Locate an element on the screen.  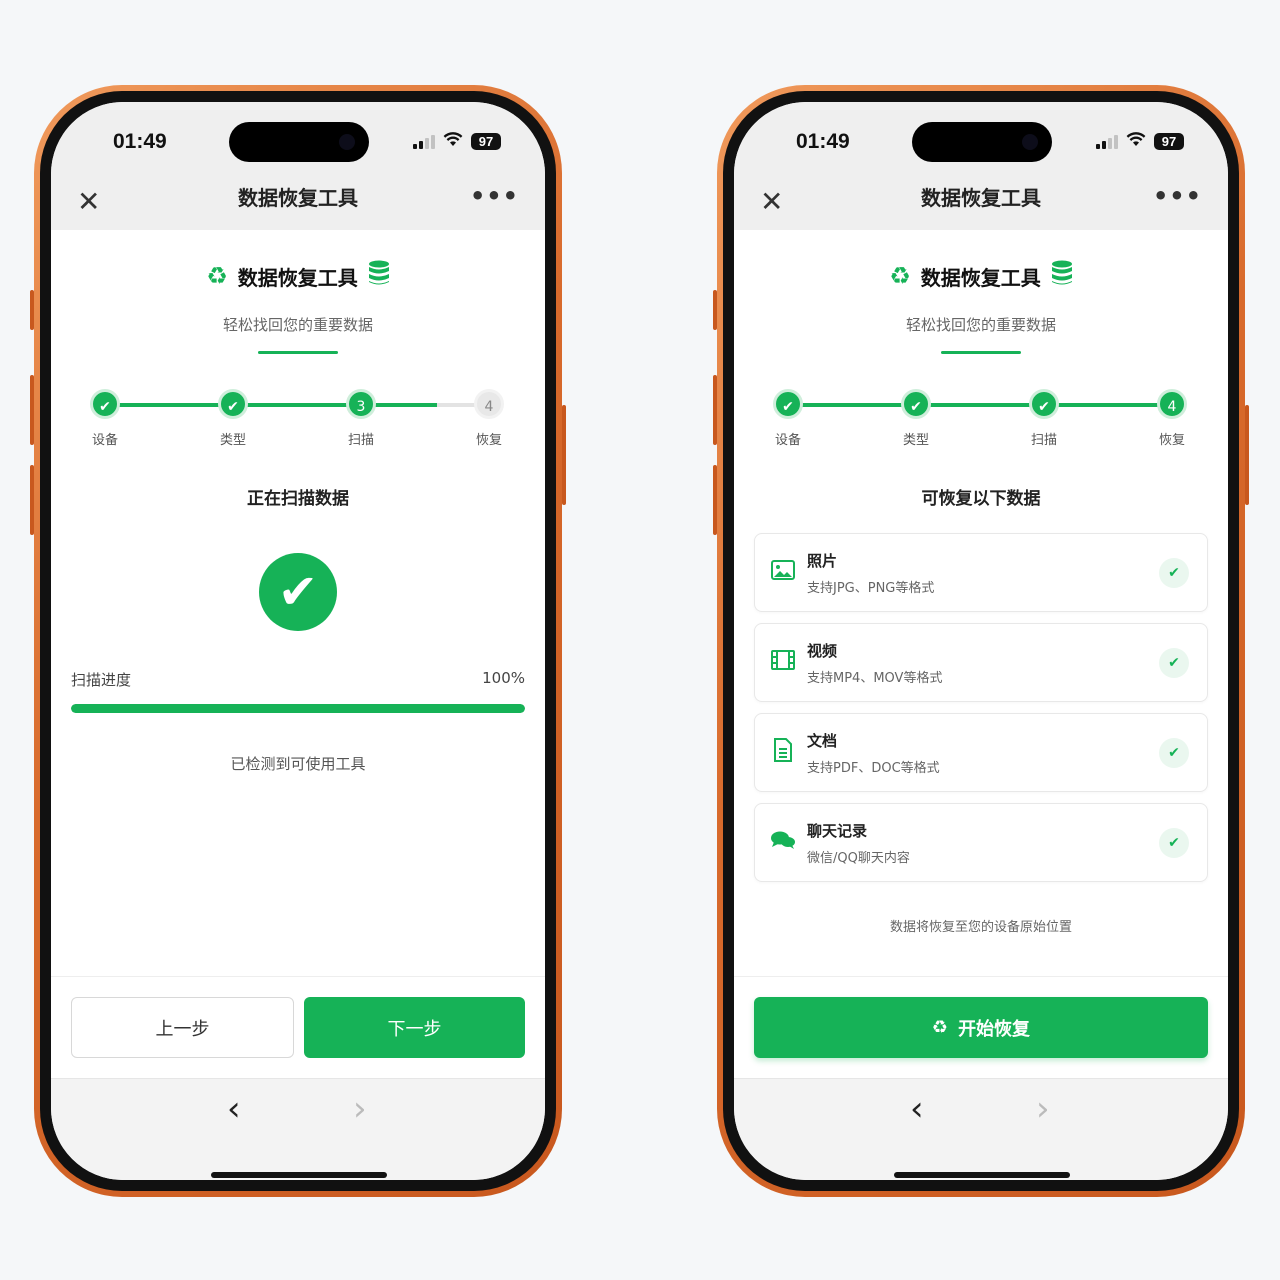
chat-icon is located at coordinates (783, 843).